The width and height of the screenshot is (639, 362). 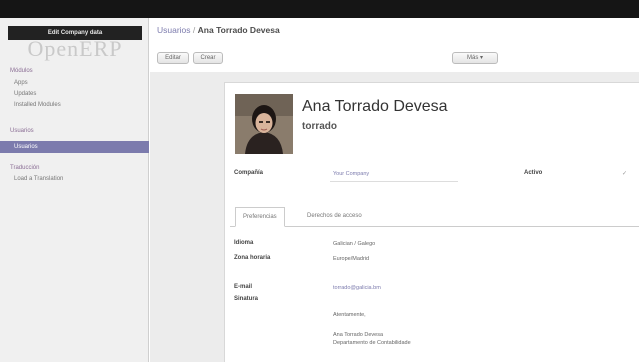 I want to click on sidebar-item-apps: Apps, so click(x=21, y=83).